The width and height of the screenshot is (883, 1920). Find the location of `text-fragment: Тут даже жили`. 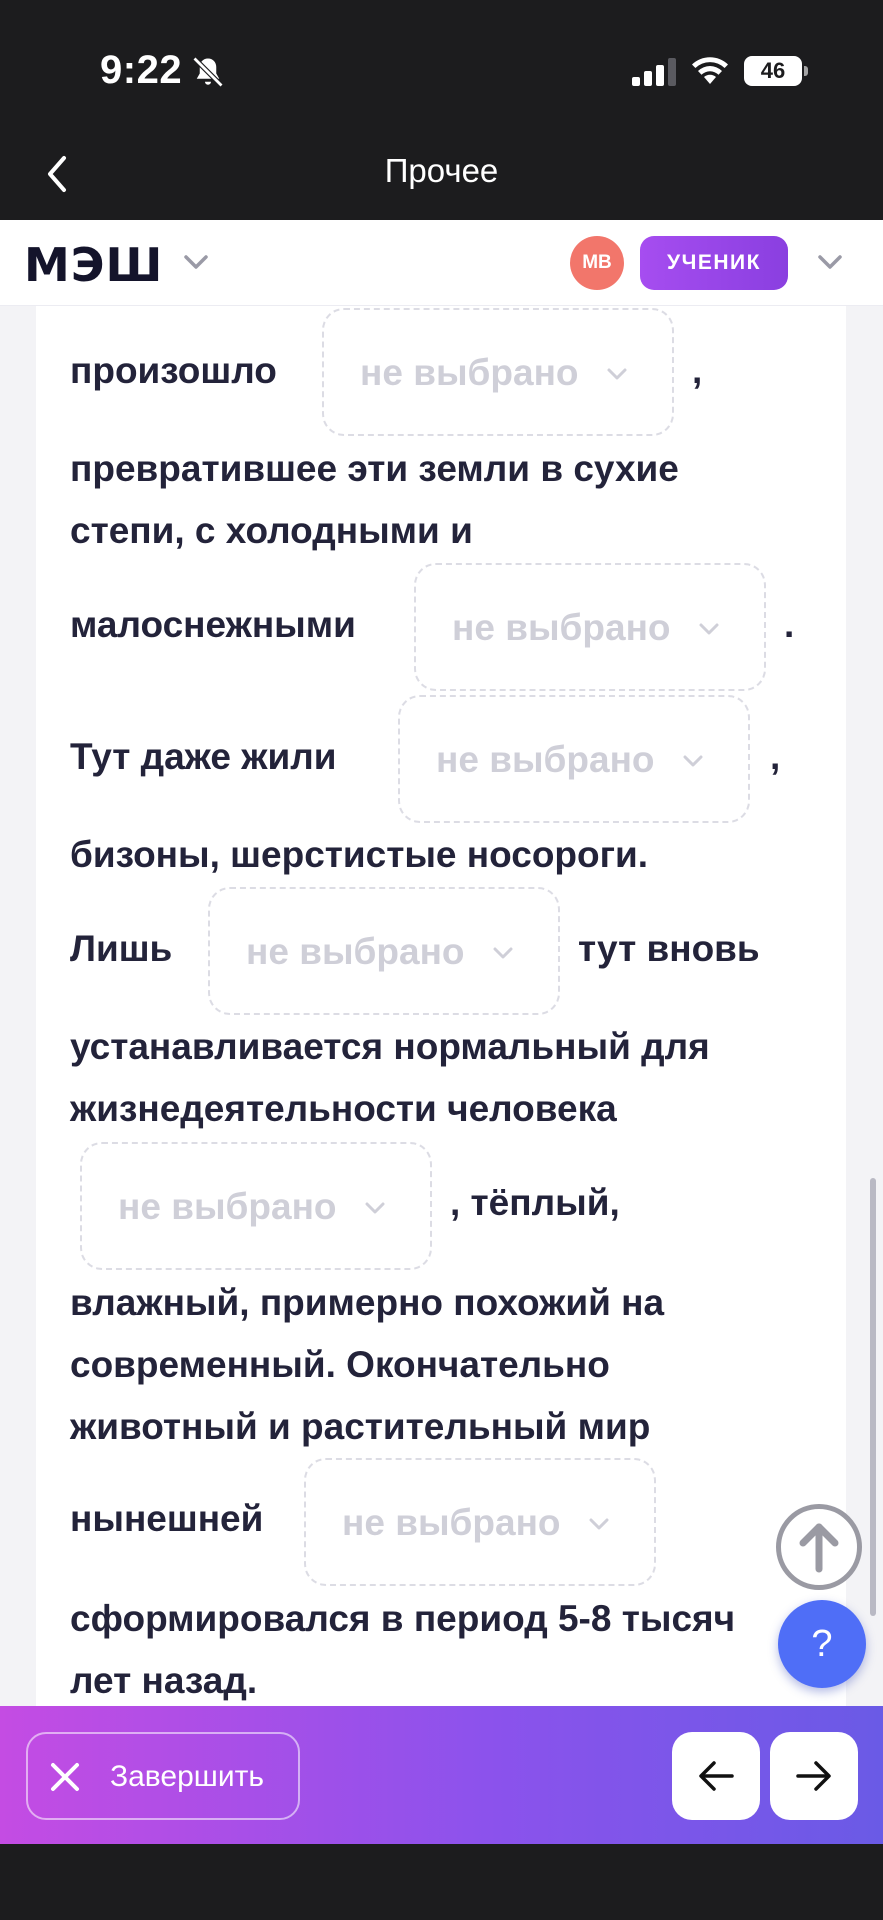

text-fragment: Тут даже жили is located at coordinates (203, 756).